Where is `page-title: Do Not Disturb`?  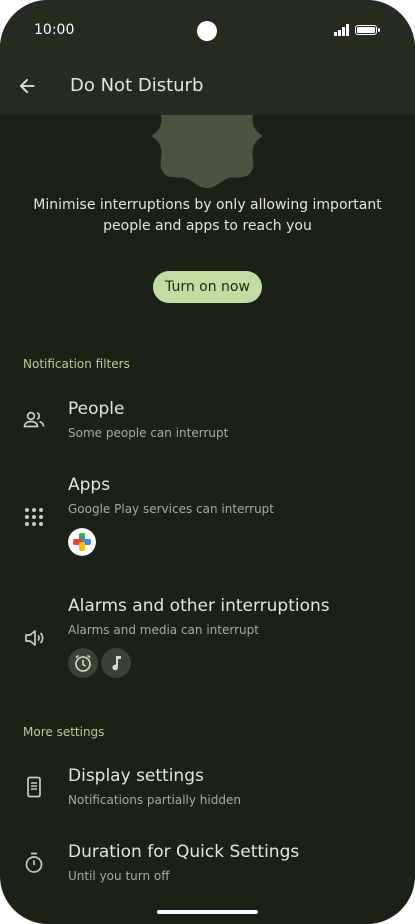
page-title: Do Not Disturb is located at coordinates (137, 85).